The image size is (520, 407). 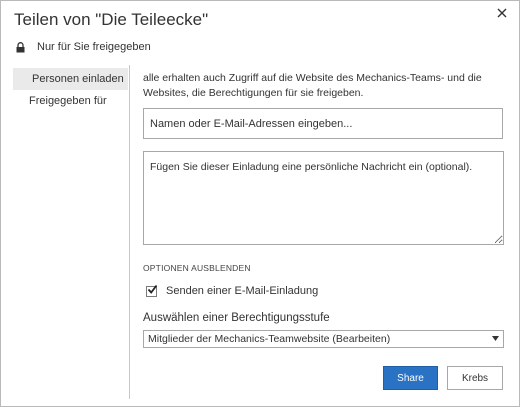 I want to click on cancel-button: Krebs, so click(x=475, y=378).